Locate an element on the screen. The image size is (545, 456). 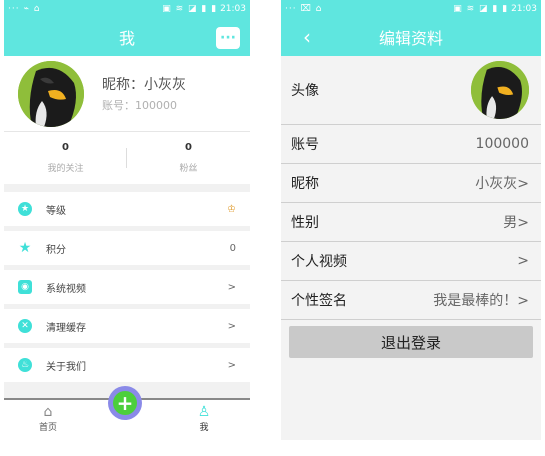
account-text: 账号：100000 is located at coordinates (139, 105).